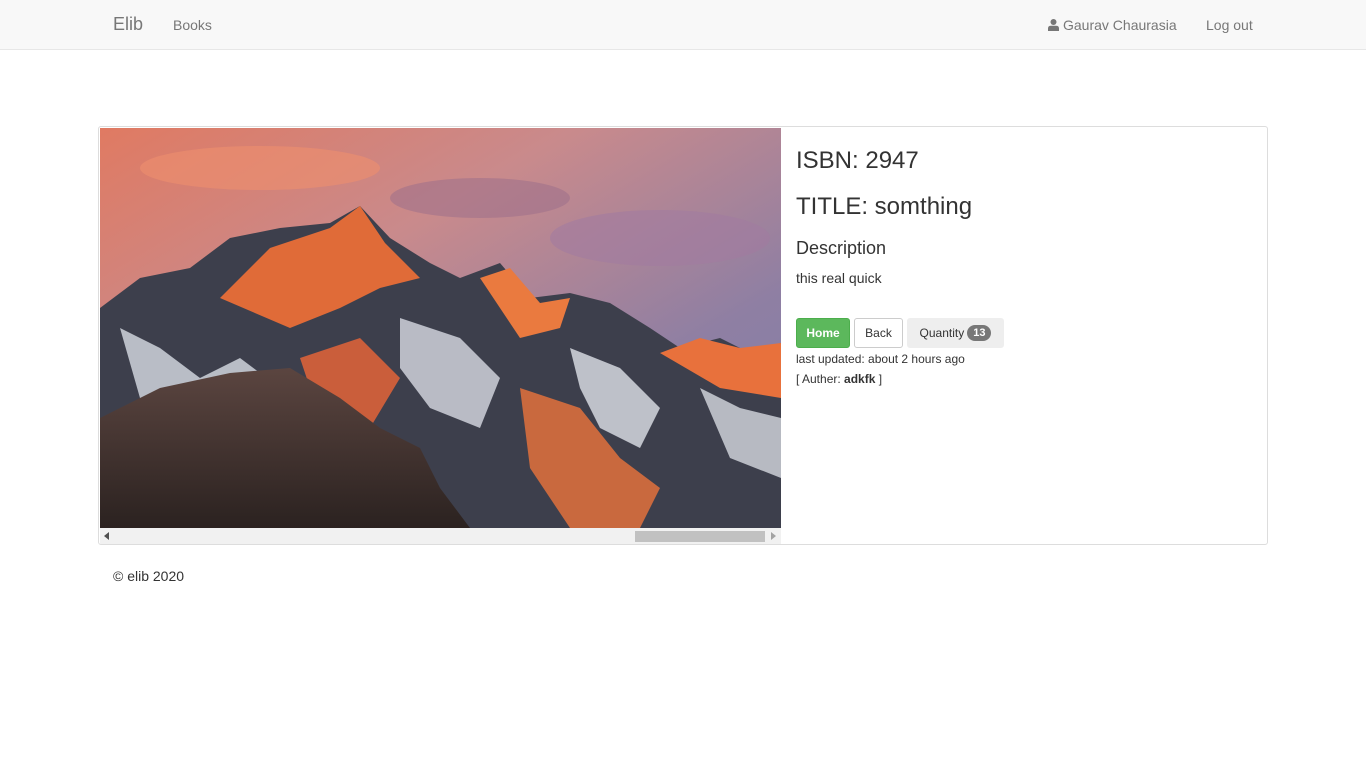  Describe the element at coordinates (683, 25) in the screenshot. I see `top-navbar: Elib Books Gaurav Chaurasia Log out` at that location.